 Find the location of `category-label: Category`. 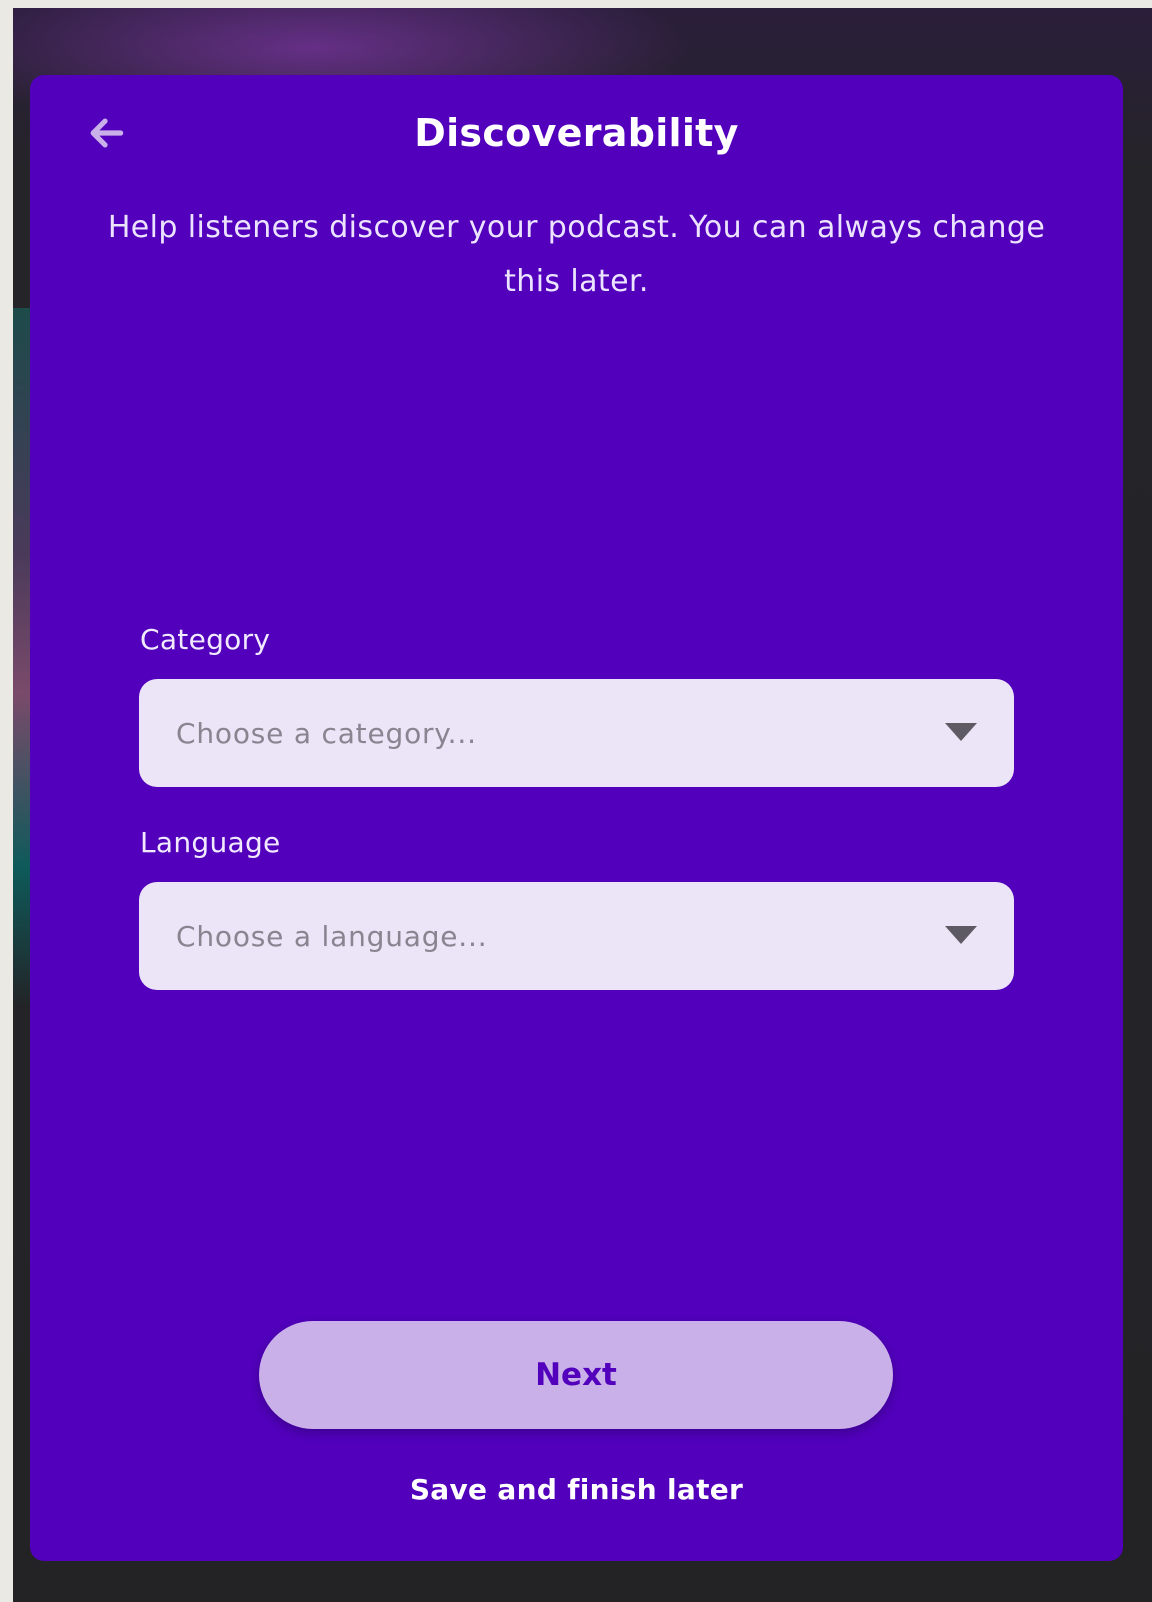

category-label: Category is located at coordinates (205, 639).